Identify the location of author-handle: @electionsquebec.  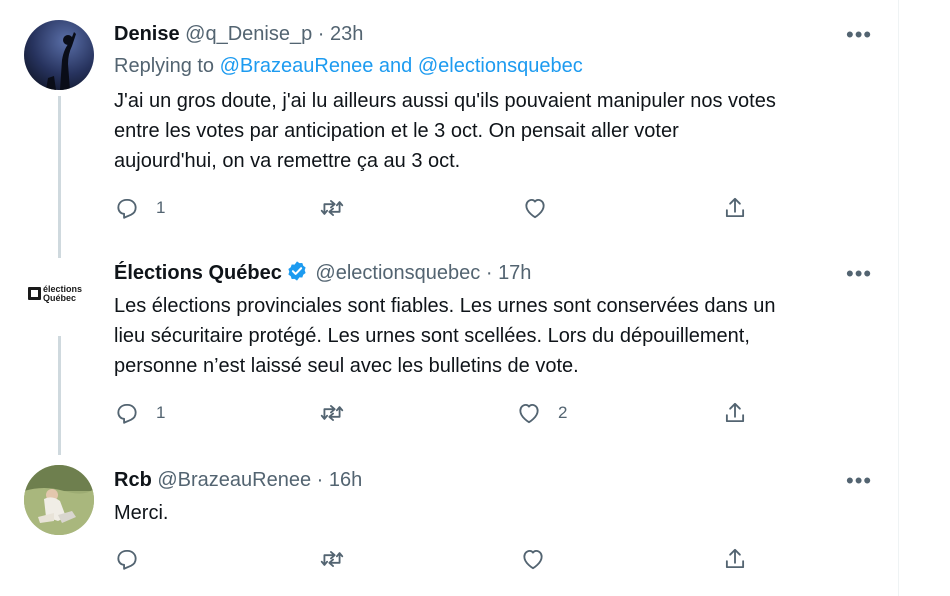
(397, 273).